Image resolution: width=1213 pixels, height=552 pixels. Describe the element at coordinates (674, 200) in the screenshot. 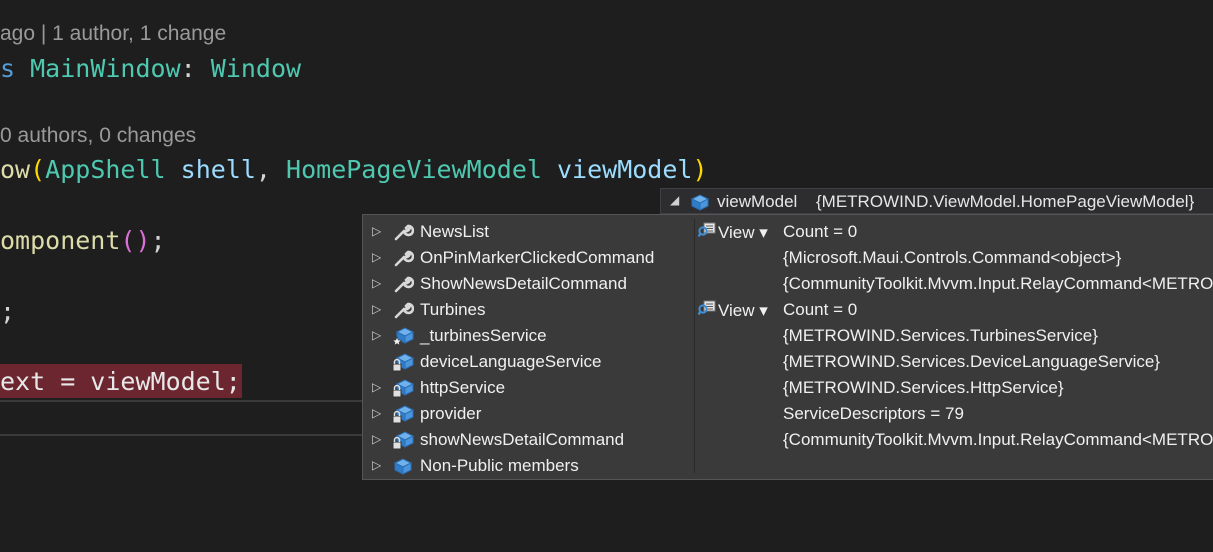

I see `collapse-arrow-icon: ◢` at that location.